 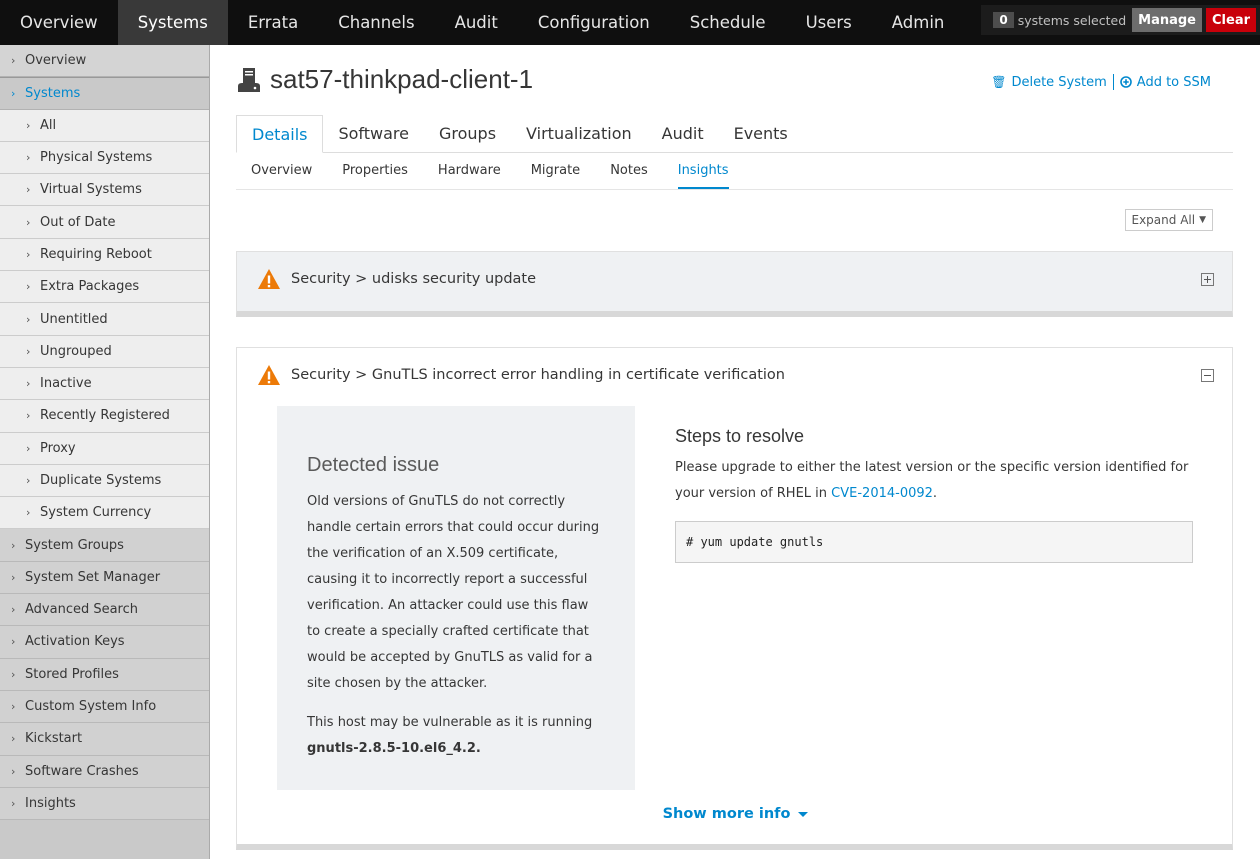 I want to click on sidebar-item-label: Activation Keys, so click(x=75, y=642).